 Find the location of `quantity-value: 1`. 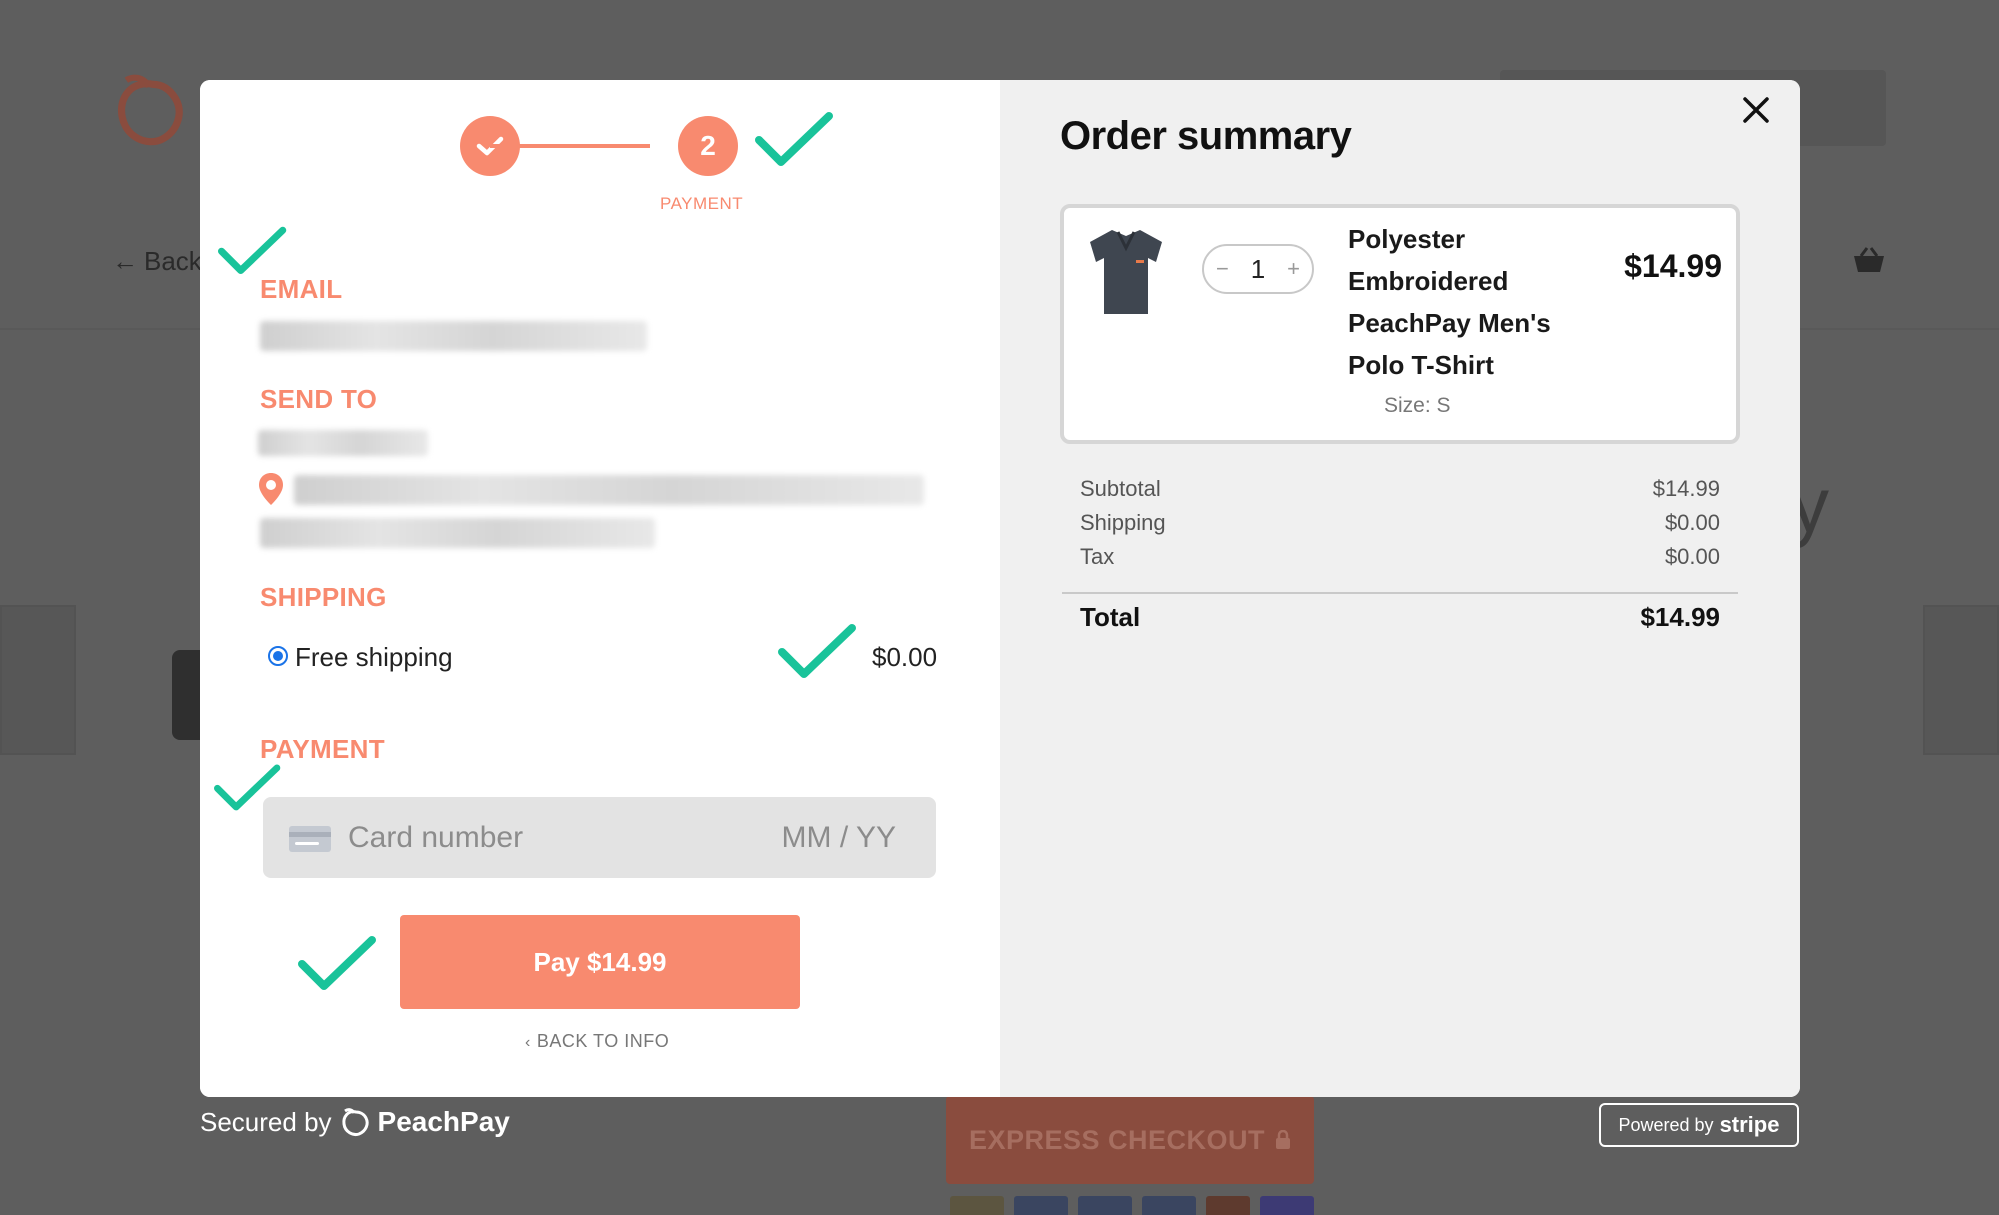

quantity-value: 1 is located at coordinates (1258, 268).